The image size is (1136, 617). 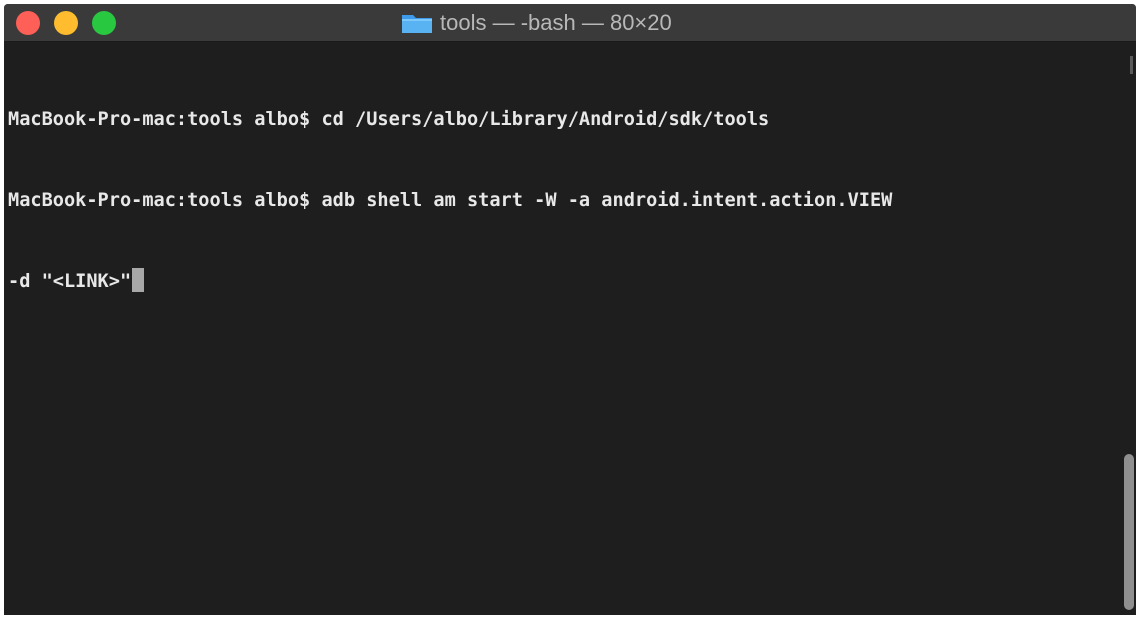 I want to click on title-bar: tools — -bash — 80×20, so click(x=570, y=23).